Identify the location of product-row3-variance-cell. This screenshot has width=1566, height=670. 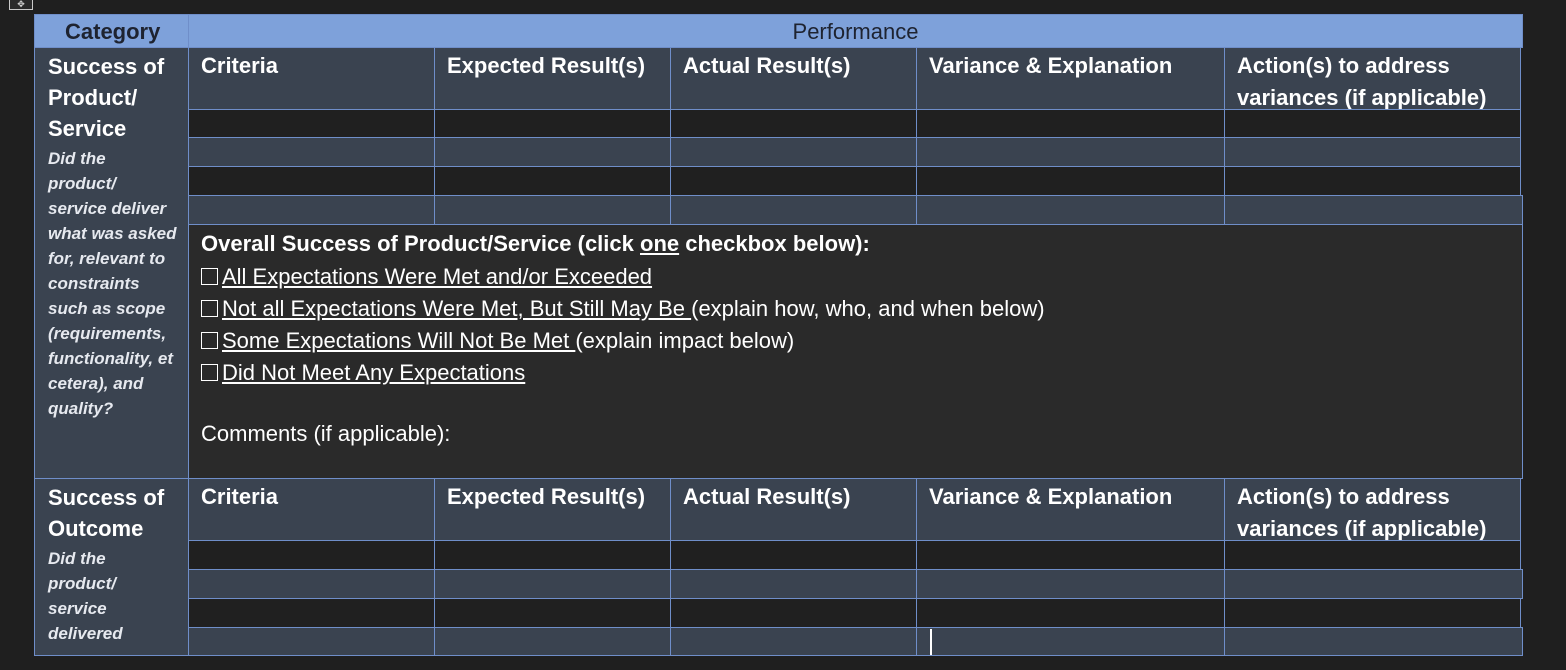
(1070, 181).